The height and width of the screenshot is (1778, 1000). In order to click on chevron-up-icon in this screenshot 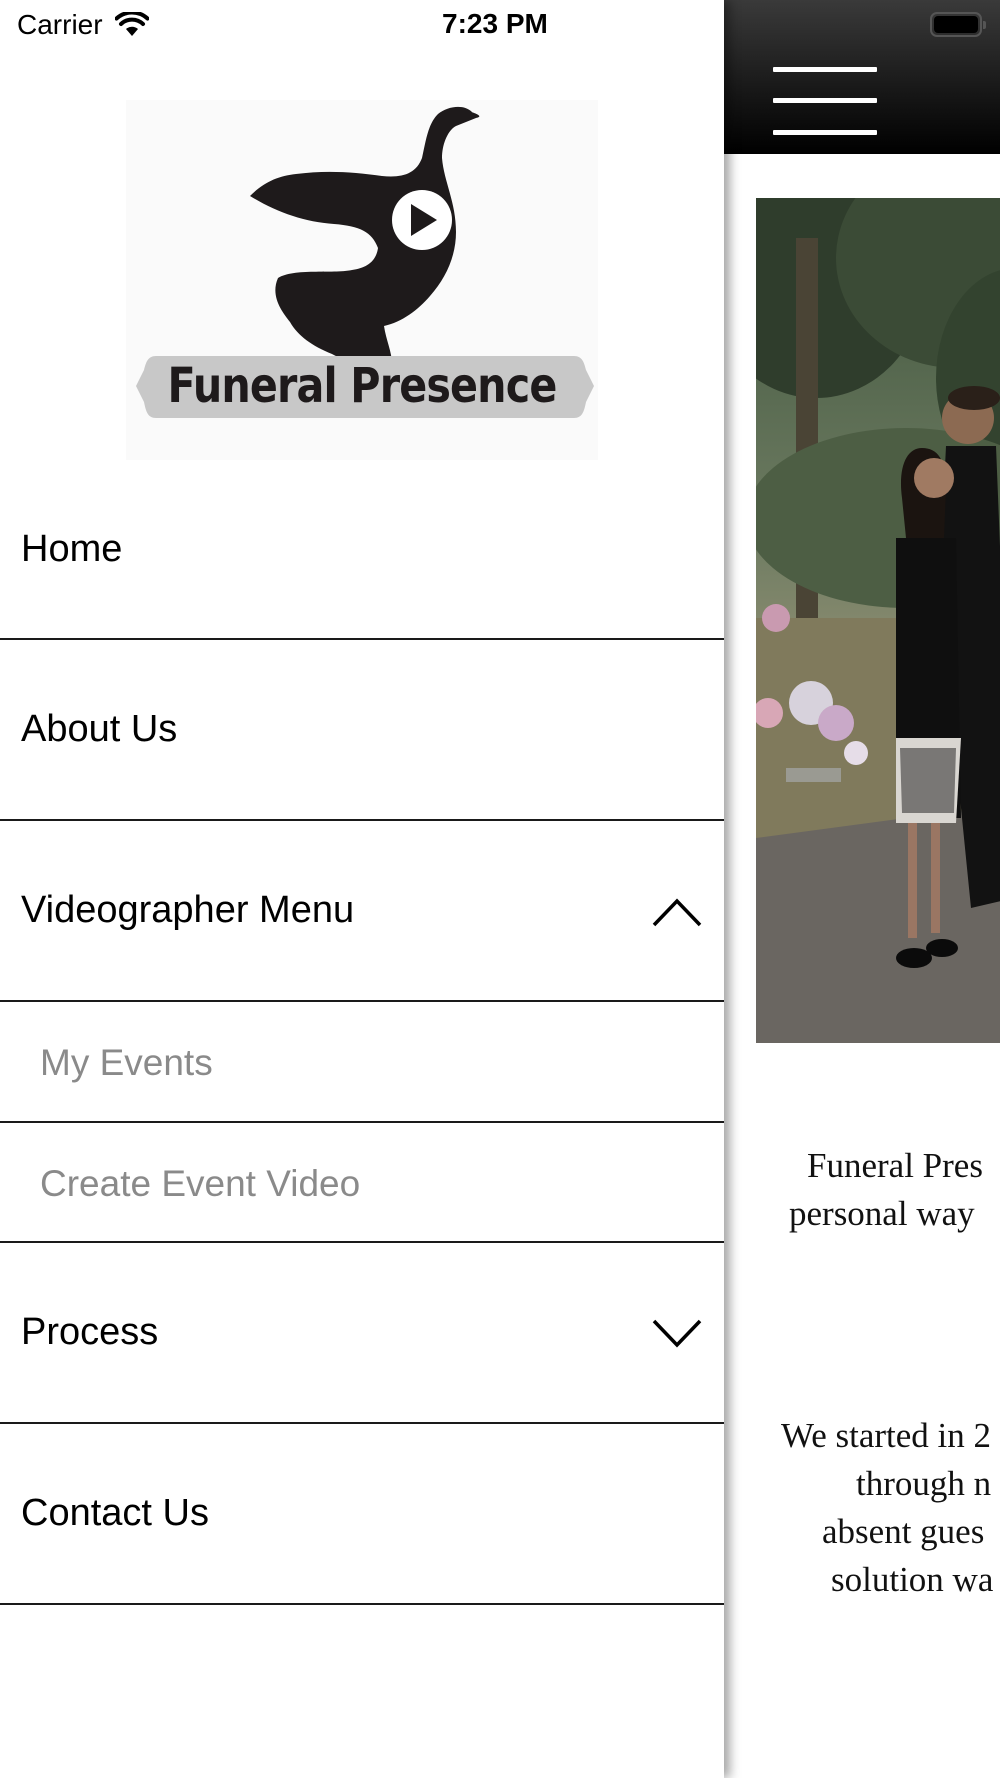, I will do `click(677, 912)`.